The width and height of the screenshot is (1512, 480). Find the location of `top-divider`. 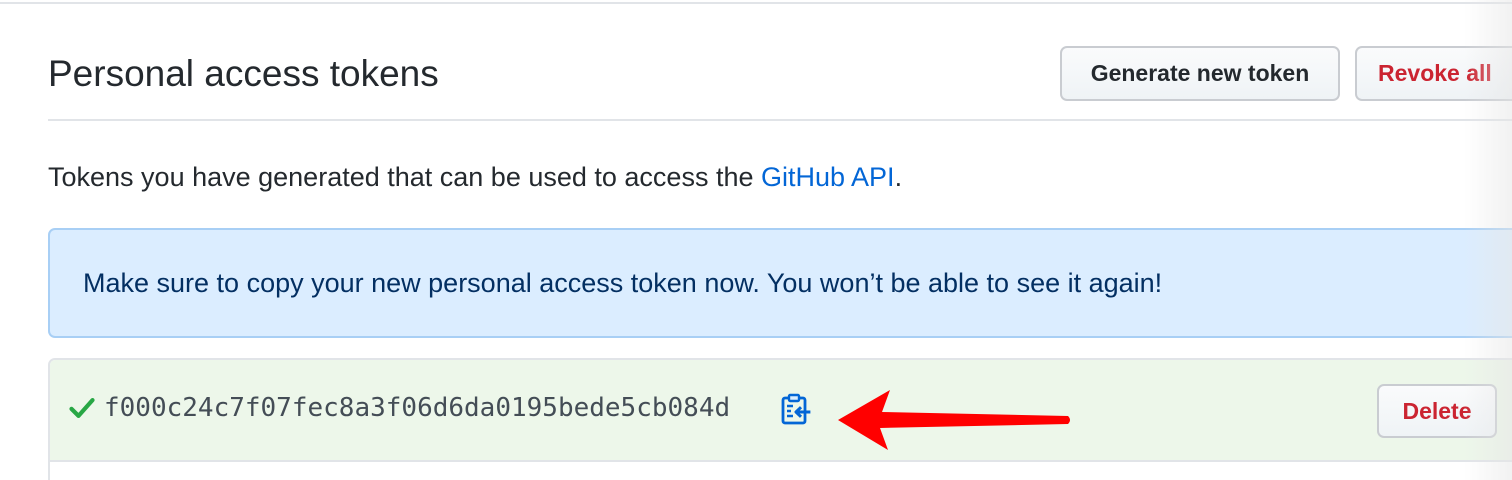

top-divider is located at coordinates (756, 3).